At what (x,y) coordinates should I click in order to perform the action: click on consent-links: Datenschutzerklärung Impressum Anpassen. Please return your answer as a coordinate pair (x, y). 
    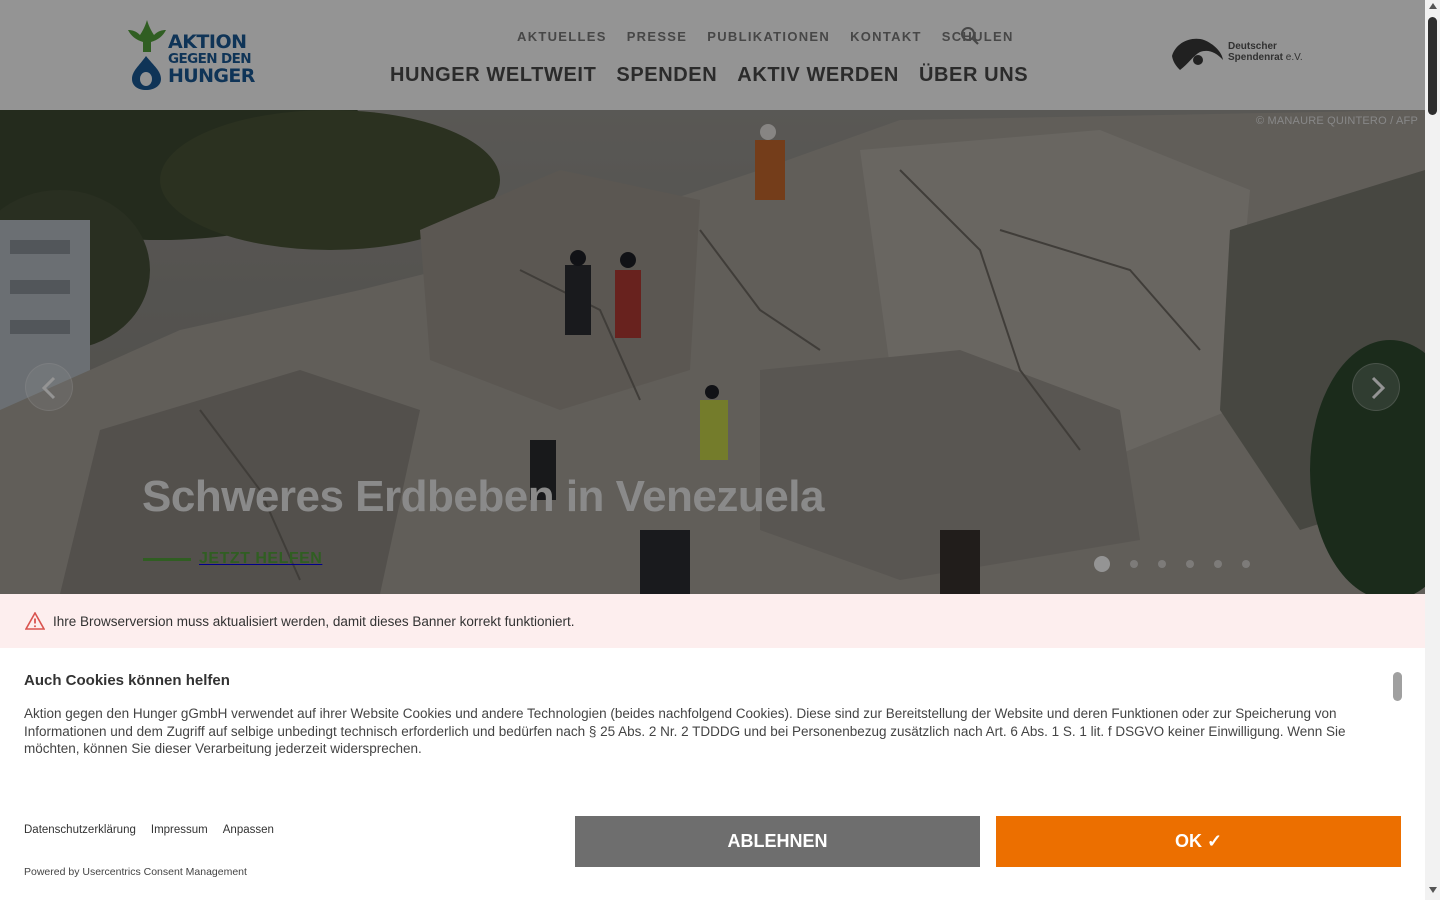
    Looking at the image, I should click on (156, 830).